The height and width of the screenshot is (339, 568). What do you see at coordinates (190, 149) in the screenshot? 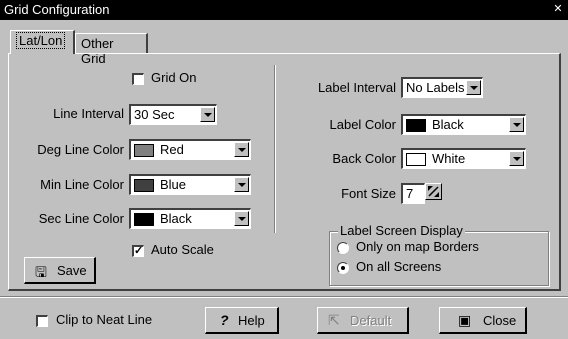
I see `deg-line-color-select: Red` at bounding box center [190, 149].